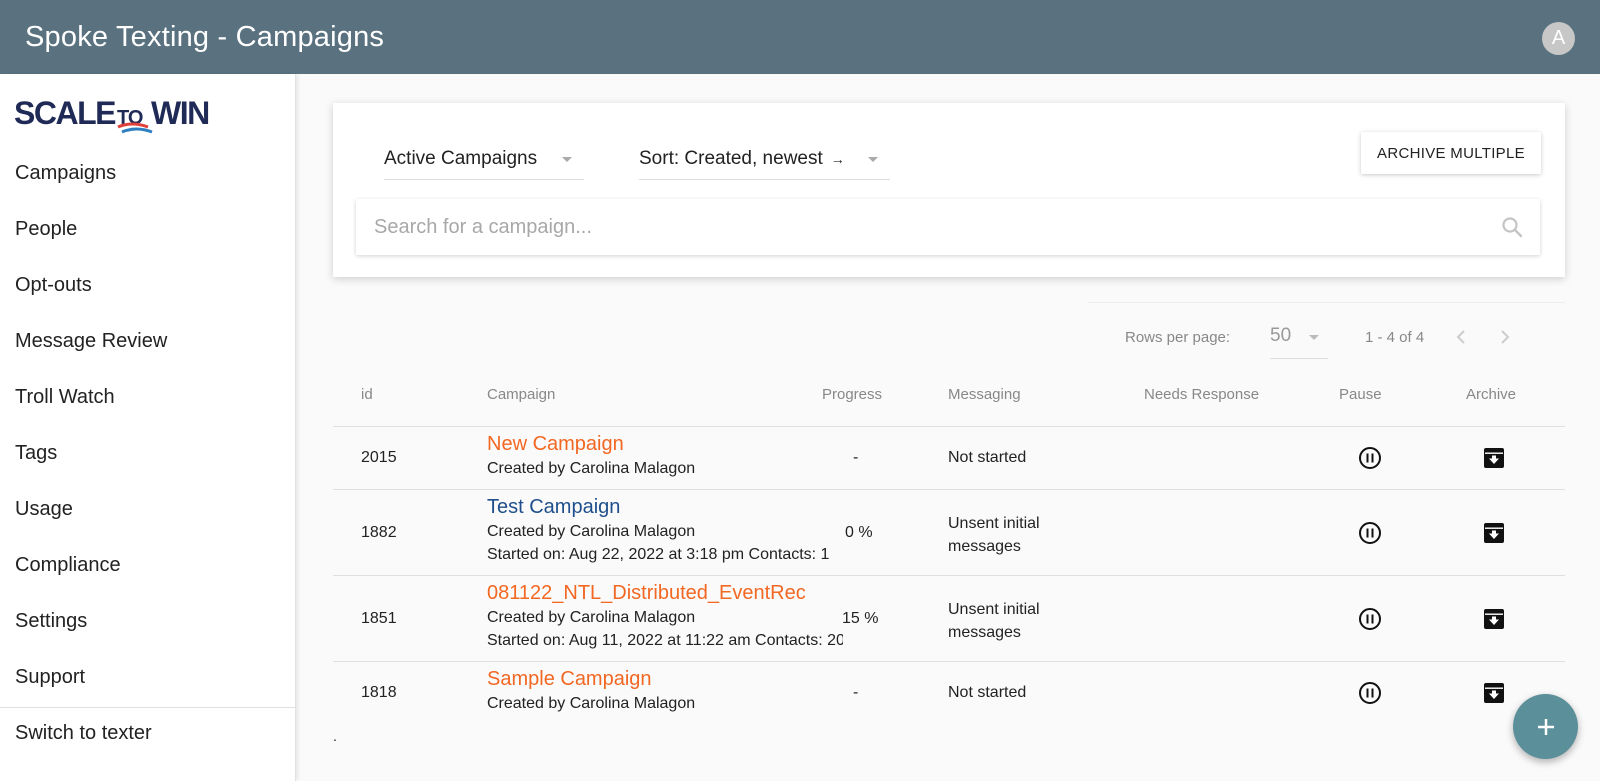 This screenshot has width=1600, height=781. I want to click on app-bar: Spoke Texting - Campaigns A, so click(800, 37).